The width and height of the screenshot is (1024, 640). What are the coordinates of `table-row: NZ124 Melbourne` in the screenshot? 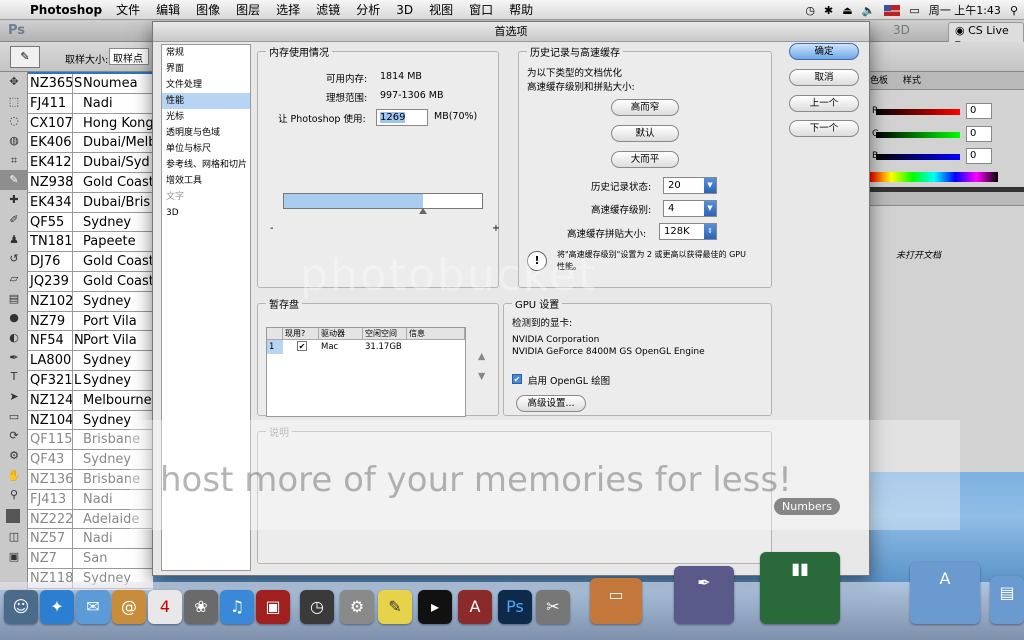 It's located at (90, 400).